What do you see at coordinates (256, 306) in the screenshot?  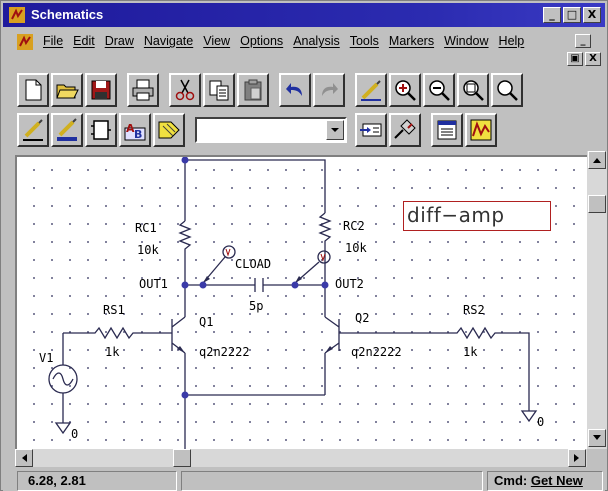 I see `cload-value: 5p` at bounding box center [256, 306].